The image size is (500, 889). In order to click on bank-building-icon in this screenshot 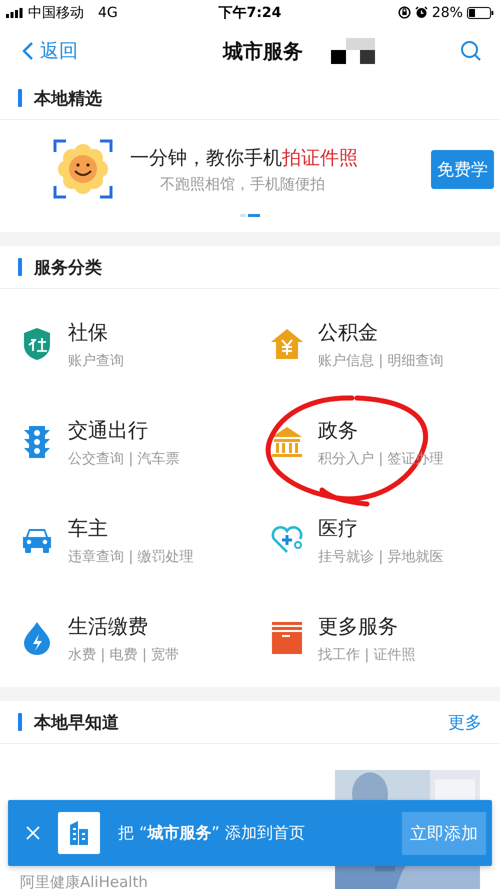, I will do `click(287, 442)`.